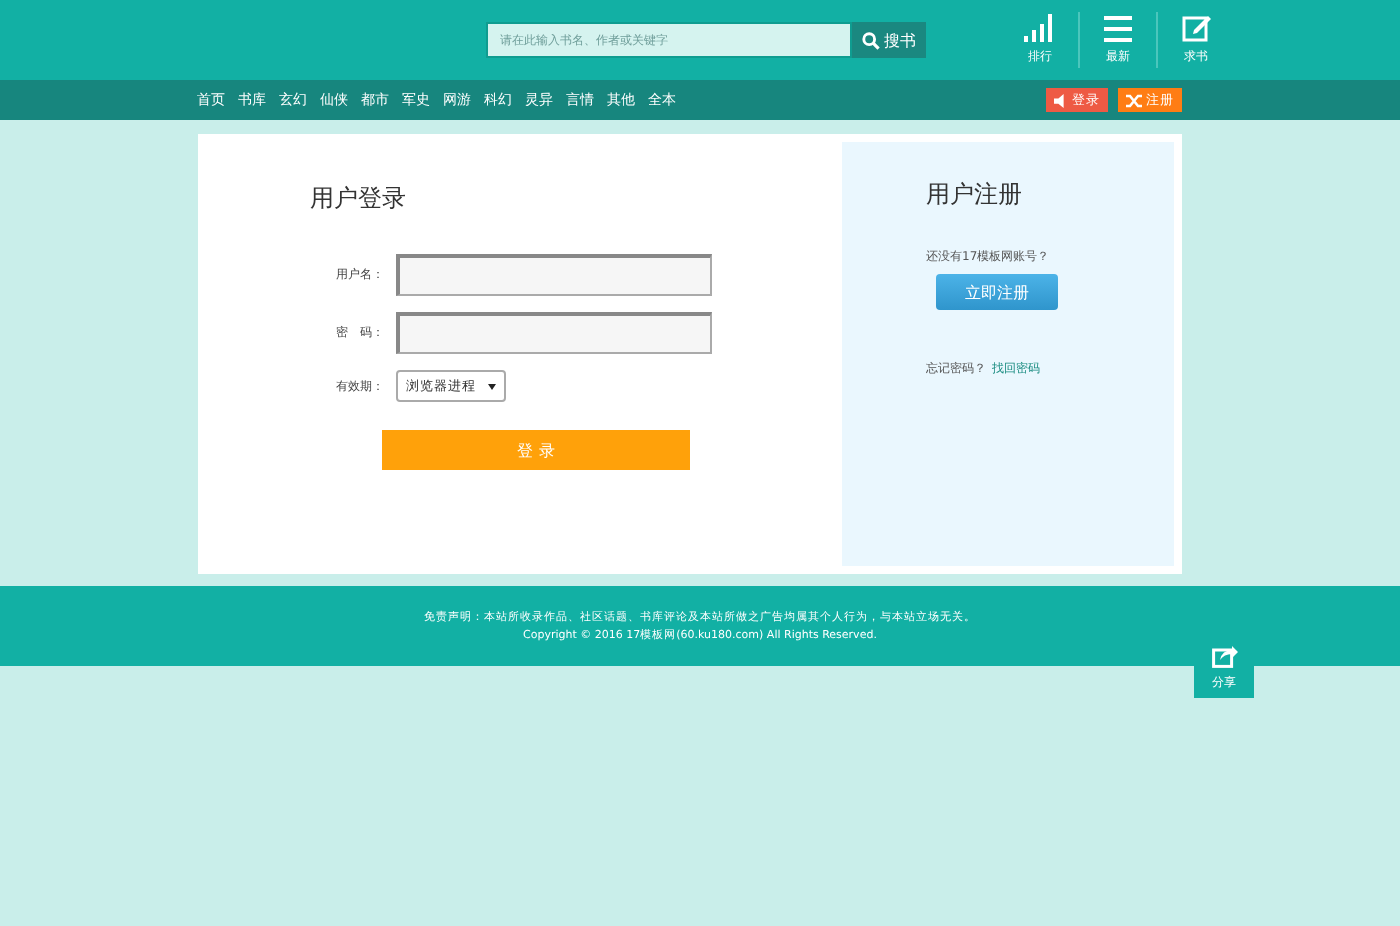  What do you see at coordinates (359, 199) in the screenshot?
I see `login-title: 用户登录` at bounding box center [359, 199].